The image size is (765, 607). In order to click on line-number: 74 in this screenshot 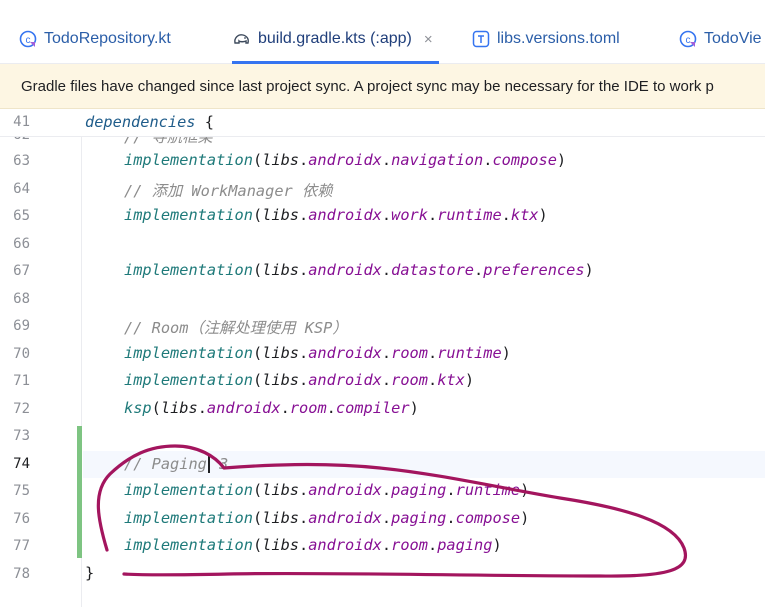, I will do `click(21, 463)`.